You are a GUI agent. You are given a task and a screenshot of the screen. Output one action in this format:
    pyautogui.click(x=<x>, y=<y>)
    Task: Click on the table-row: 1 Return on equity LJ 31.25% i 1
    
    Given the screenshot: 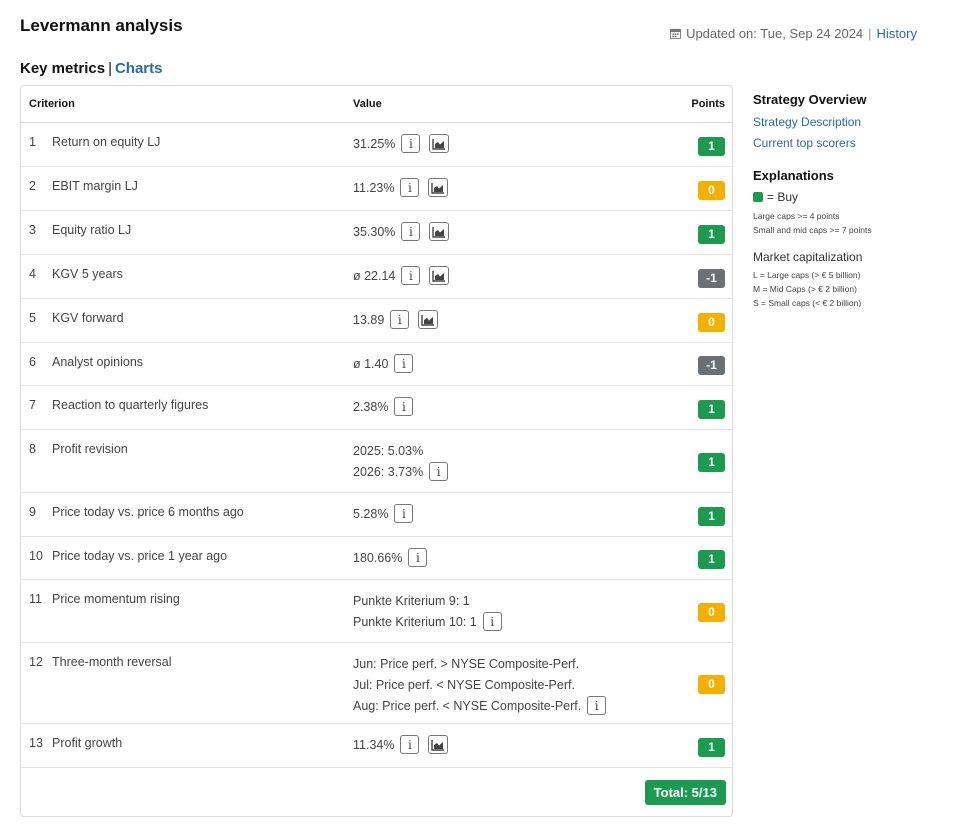 What is the action you would take?
    pyautogui.click(x=376, y=145)
    